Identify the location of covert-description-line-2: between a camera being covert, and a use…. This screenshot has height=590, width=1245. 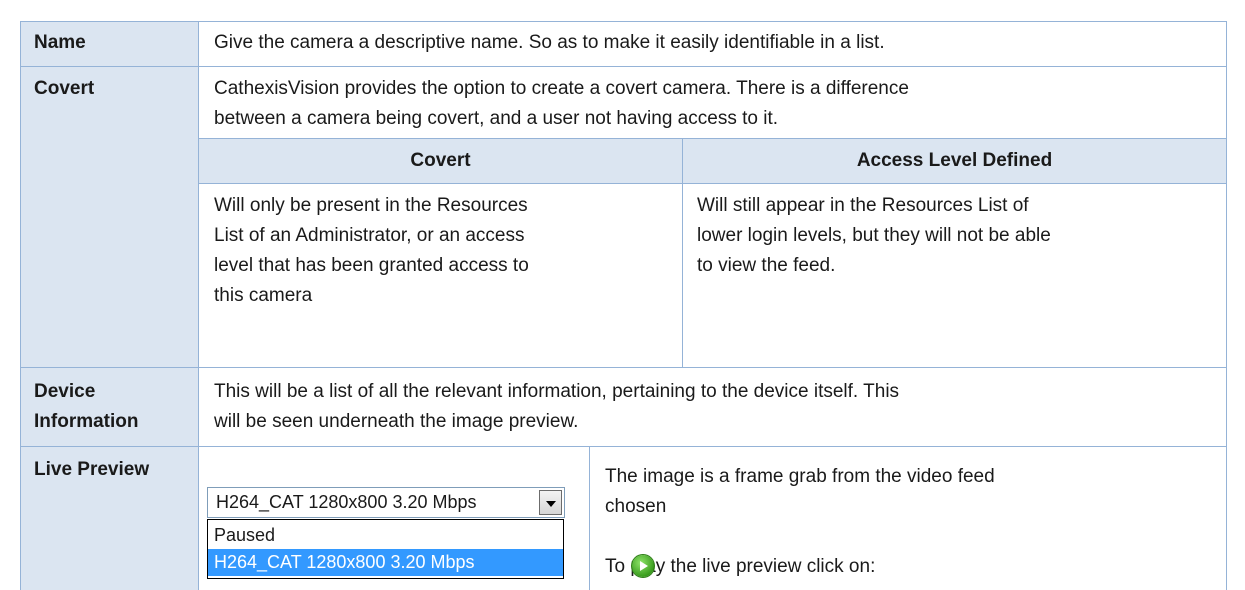
(496, 118).